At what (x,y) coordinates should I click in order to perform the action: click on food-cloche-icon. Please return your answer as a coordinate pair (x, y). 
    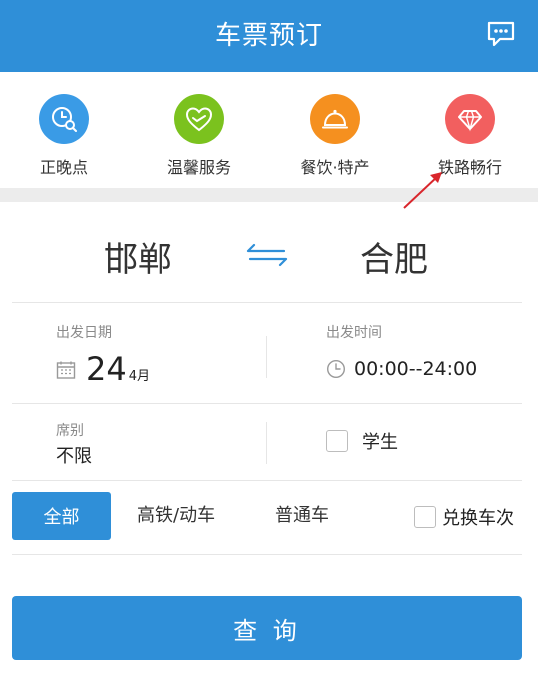
    Looking at the image, I should click on (335, 119).